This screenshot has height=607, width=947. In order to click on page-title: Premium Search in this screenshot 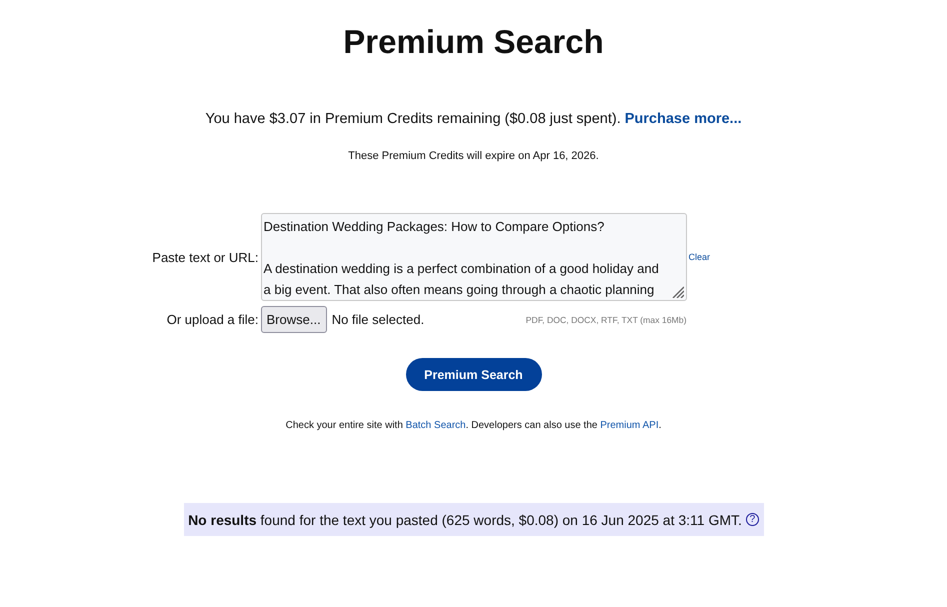, I will do `click(473, 42)`.